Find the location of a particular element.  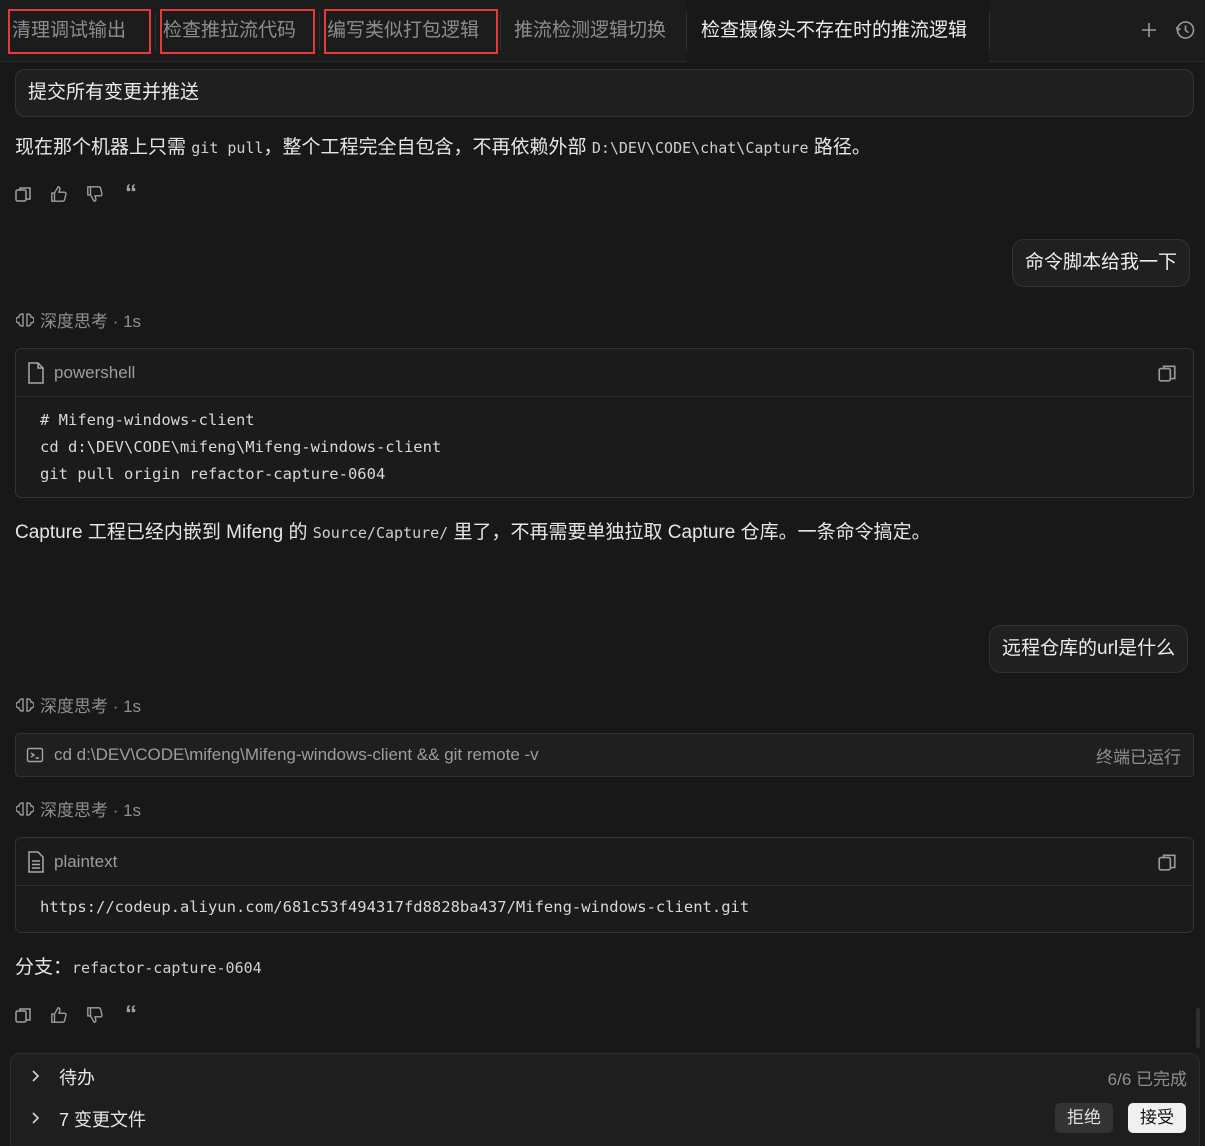

user-message: 远程仓库的url是什么 is located at coordinates (1089, 649).